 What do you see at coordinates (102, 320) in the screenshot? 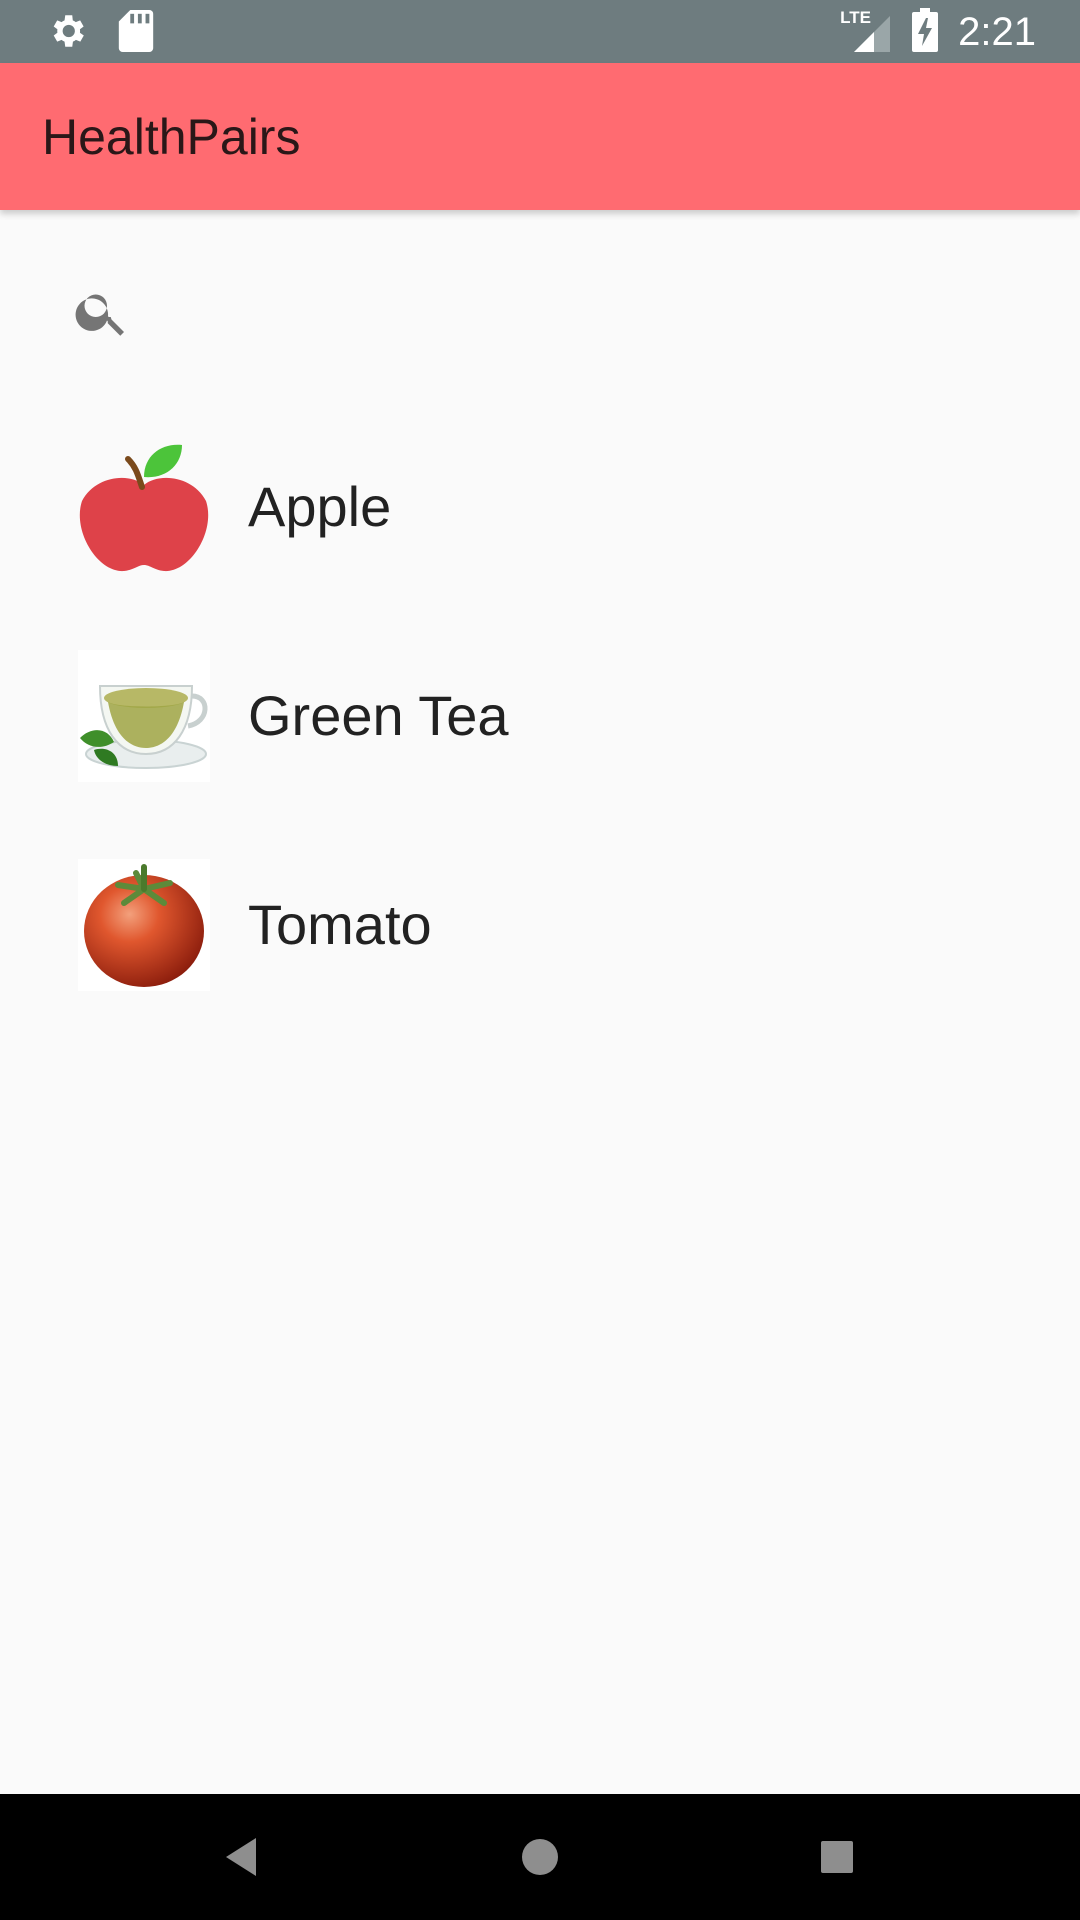
I see `search-icon` at bounding box center [102, 320].